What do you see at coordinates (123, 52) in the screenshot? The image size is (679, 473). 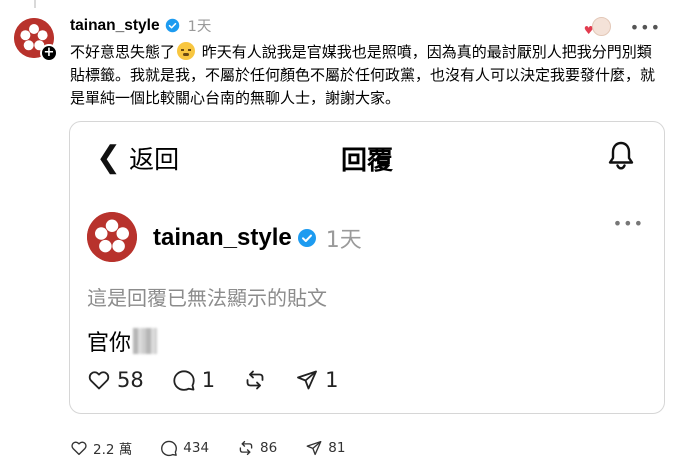 I see `post-text-part-1: 不好意思失態了` at bounding box center [123, 52].